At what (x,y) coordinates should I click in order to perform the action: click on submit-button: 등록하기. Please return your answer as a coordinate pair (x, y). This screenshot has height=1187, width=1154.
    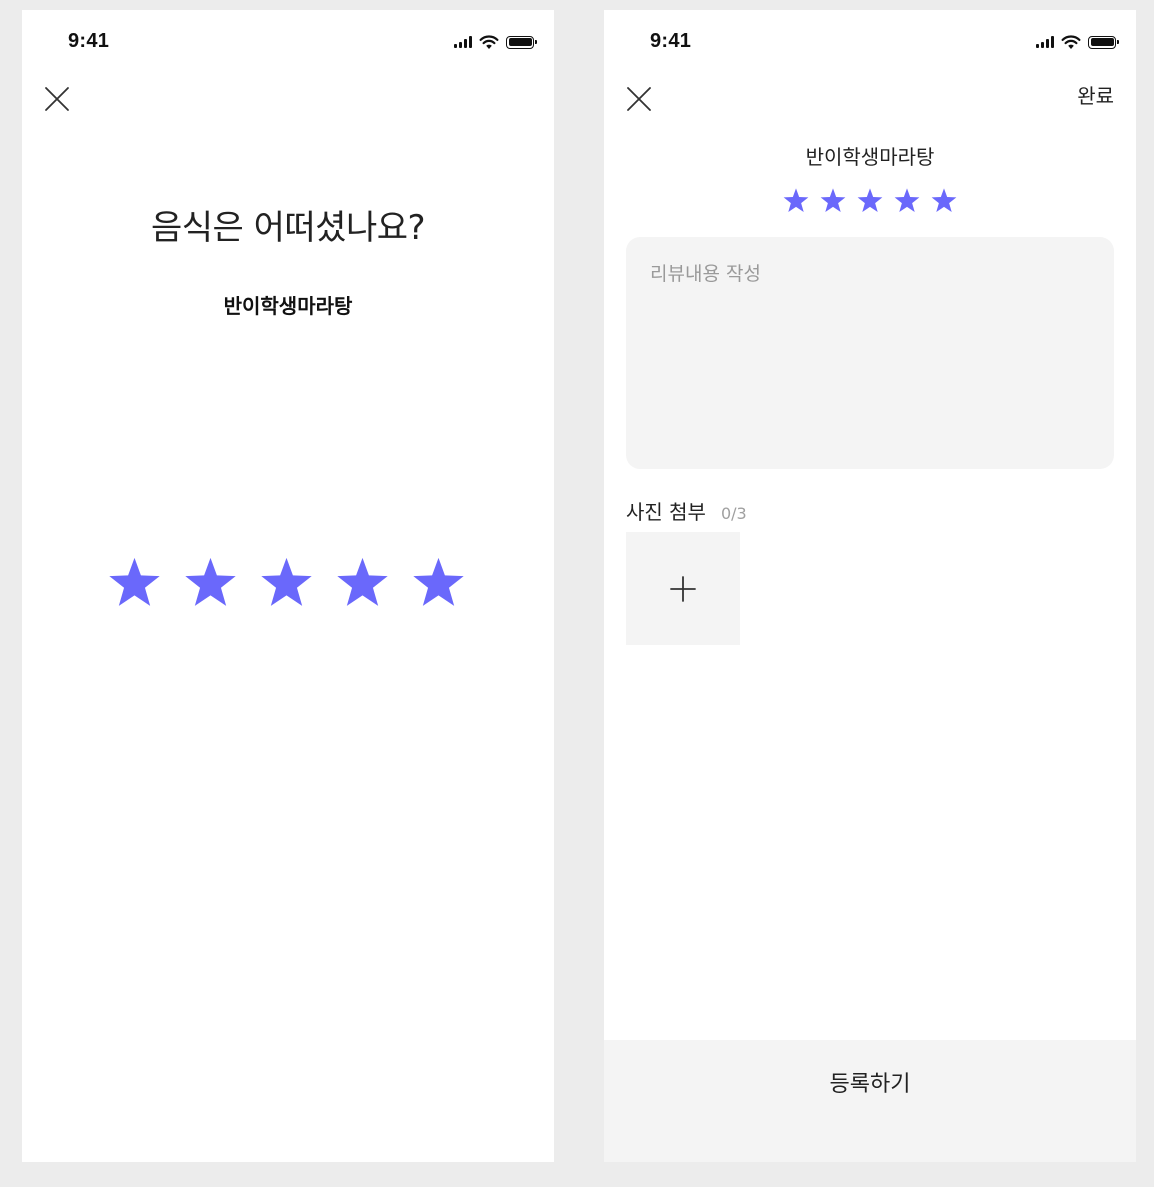
    Looking at the image, I should click on (870, 1101).